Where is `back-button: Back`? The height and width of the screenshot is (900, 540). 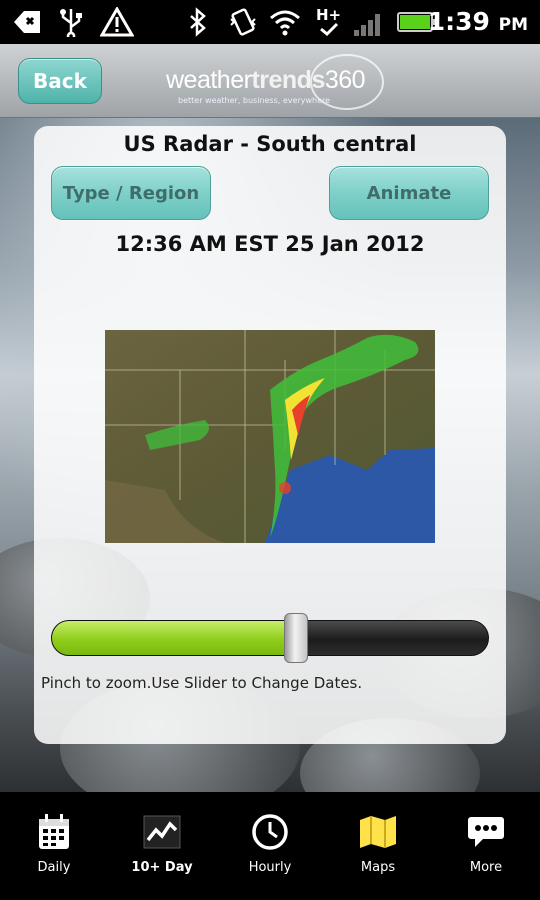
back-button: Back is located at coordinates (60, 81).